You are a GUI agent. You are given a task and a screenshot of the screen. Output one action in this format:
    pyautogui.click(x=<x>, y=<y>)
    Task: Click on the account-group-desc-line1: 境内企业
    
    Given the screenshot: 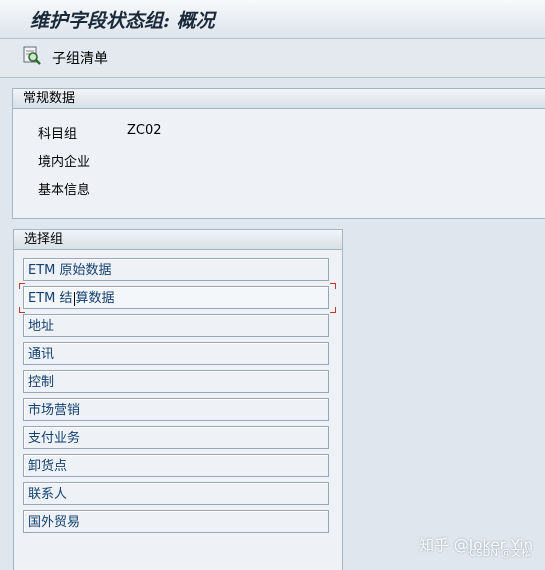 What is the action you would take?
    pyautogui.click(x=64, y=162)
    